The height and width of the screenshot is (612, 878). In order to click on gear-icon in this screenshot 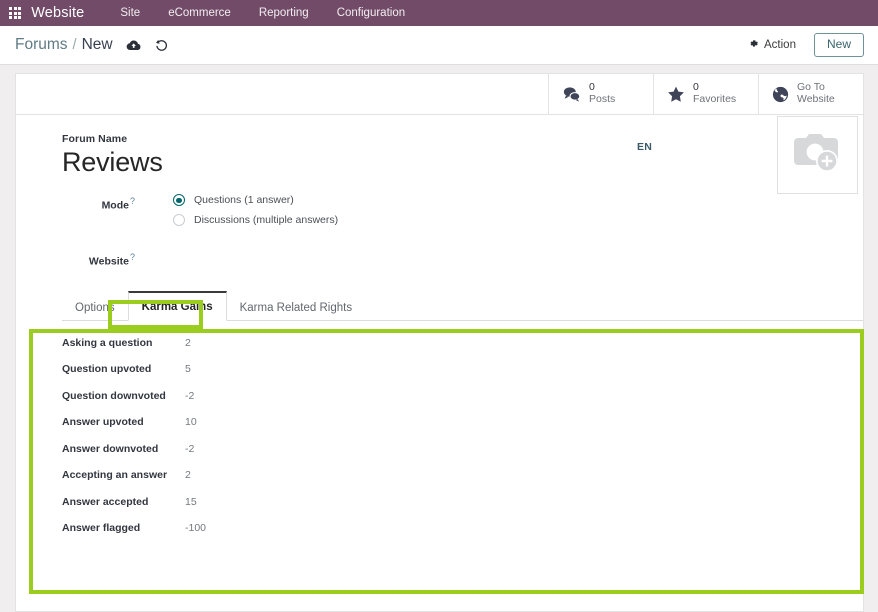, I will do `click(753, 45)`.